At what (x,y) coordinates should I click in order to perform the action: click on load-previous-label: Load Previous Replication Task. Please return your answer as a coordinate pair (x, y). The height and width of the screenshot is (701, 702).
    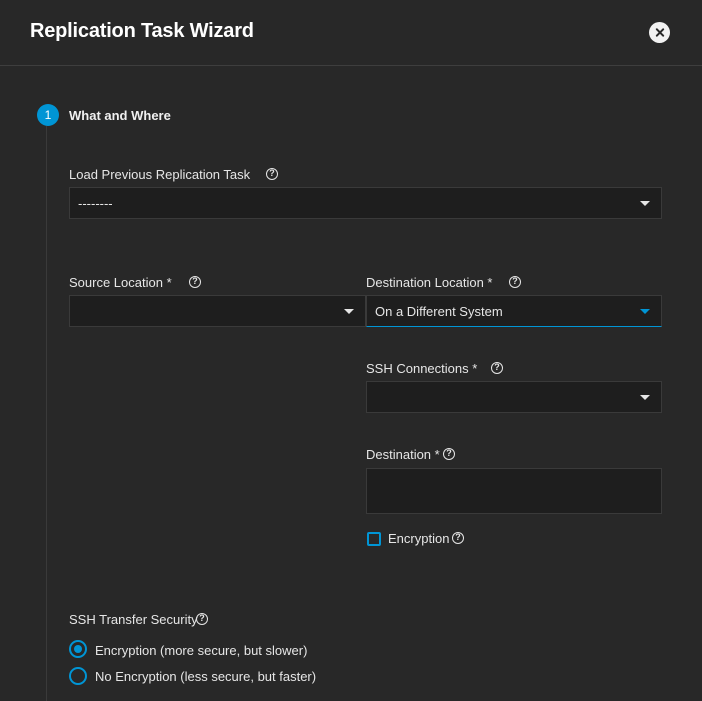
    Looking at the image, I should click on (160, 174).